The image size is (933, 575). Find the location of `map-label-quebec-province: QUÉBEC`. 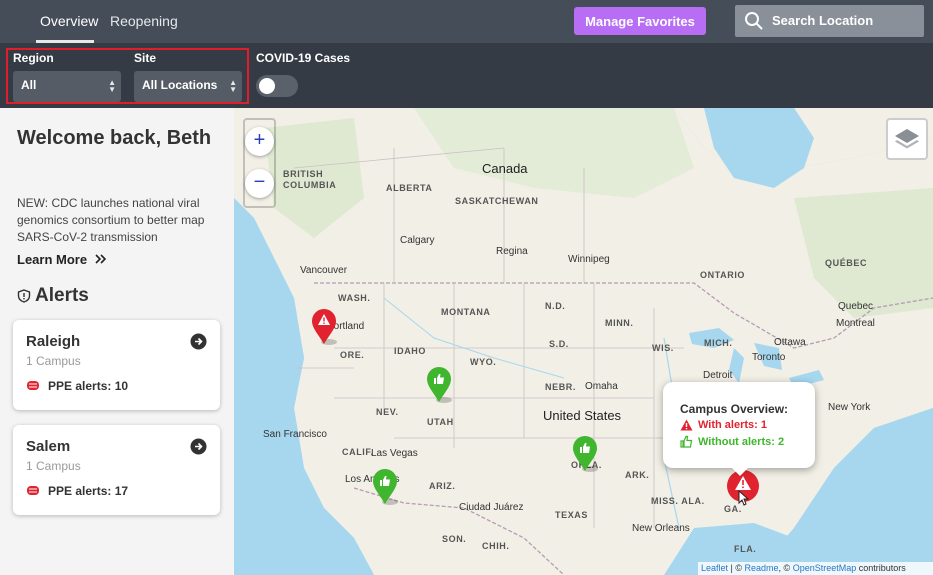

map-label-quebec-province: QUÉBEC is located at coordinates (846, 263).